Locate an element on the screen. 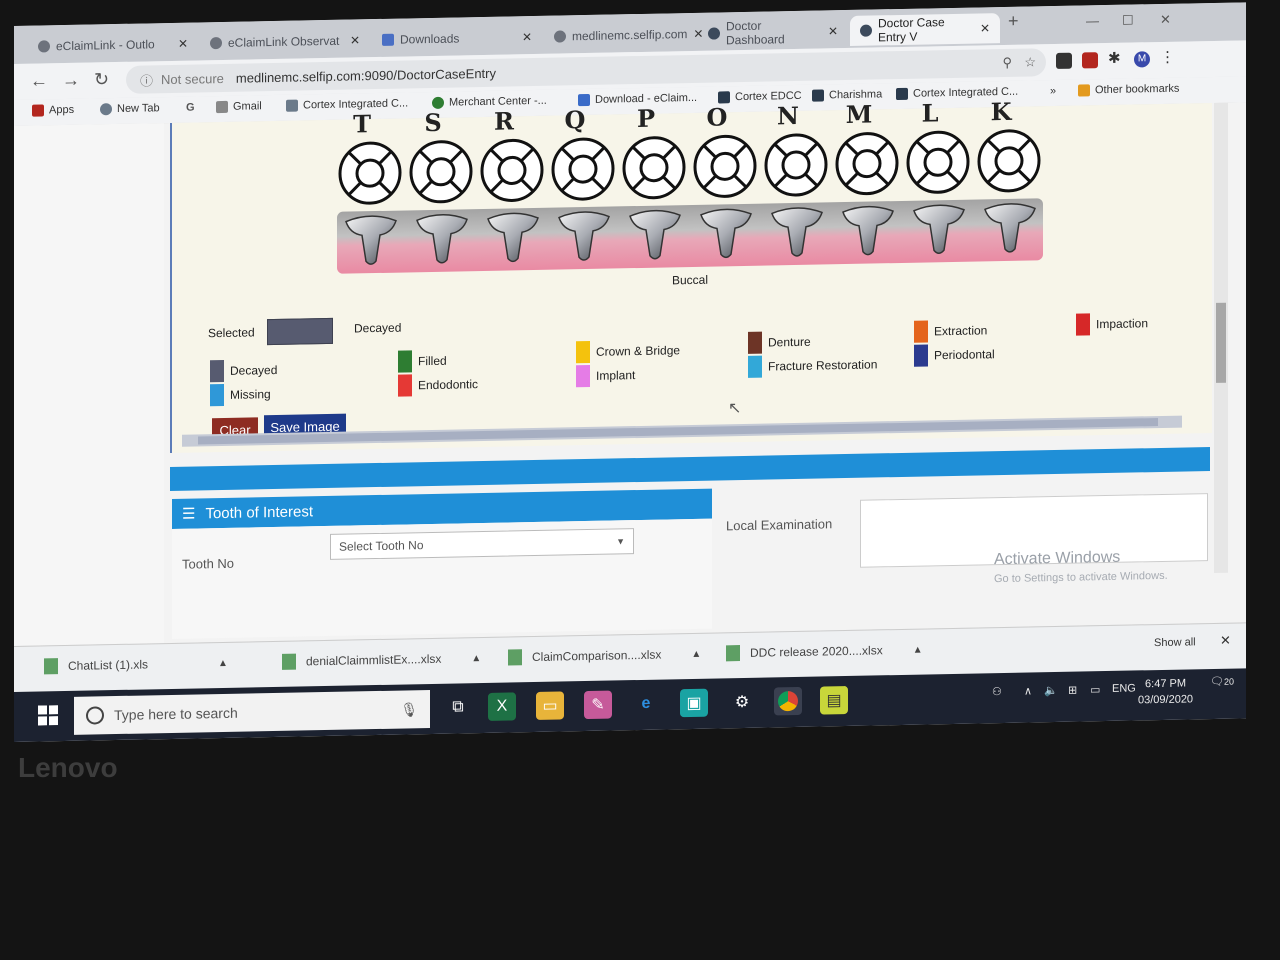  legend-decayed: Decayed is located at coordinates (243, 371).